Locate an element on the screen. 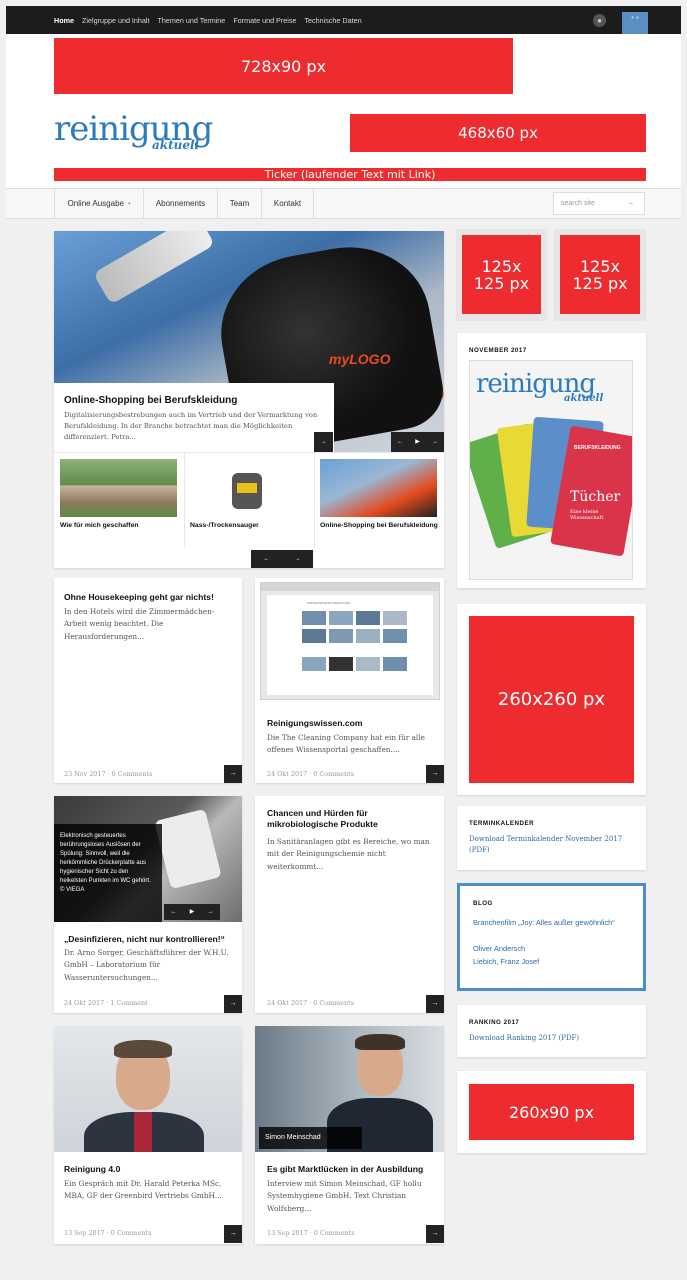 The width and height of the screenshot is (687, 1280). cover-tag: BERUFSKLEIDUNG is located at coordinates (597, 448).